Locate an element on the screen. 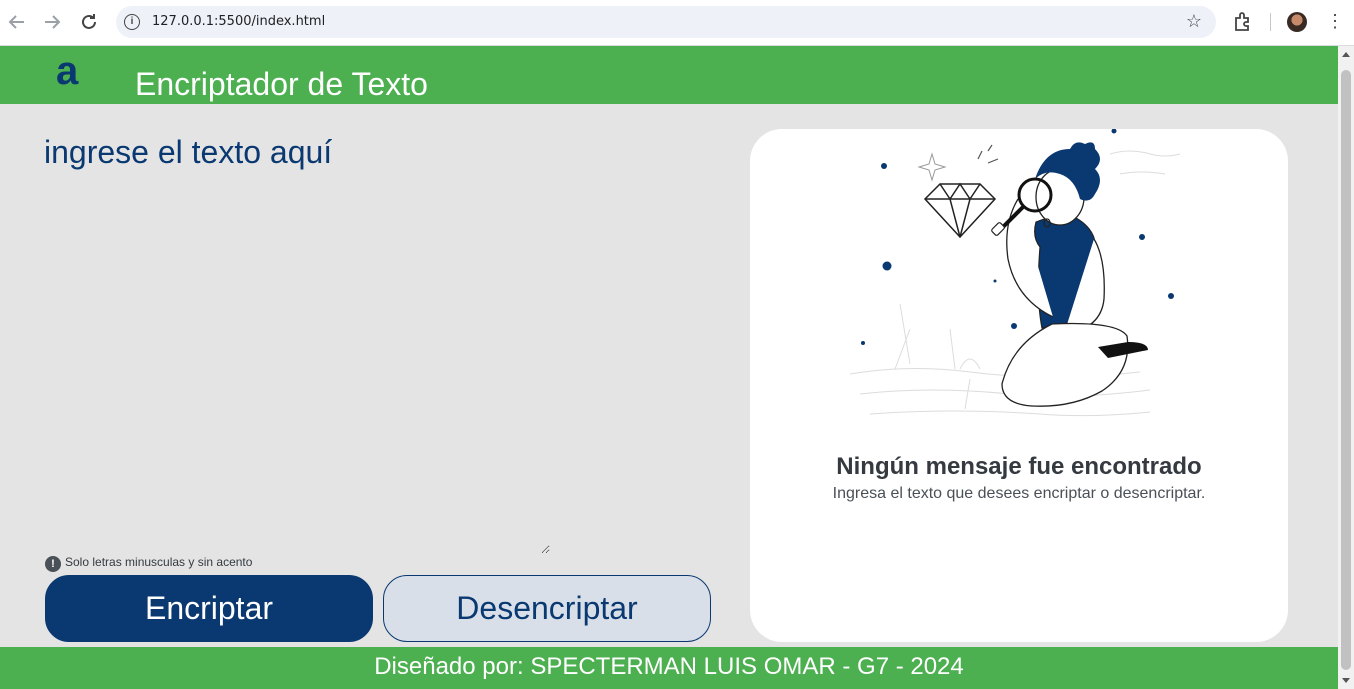 The width and height of the screenshot is (1354, 689). extensions-icon is located at coordinates (1243, 21).